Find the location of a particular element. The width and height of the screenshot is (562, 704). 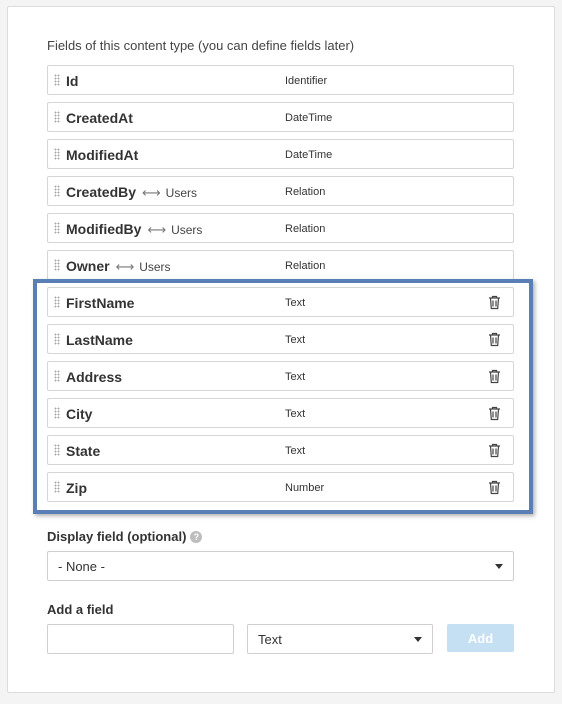

add-field-label: Add a field is located at coordinates (80, 609).